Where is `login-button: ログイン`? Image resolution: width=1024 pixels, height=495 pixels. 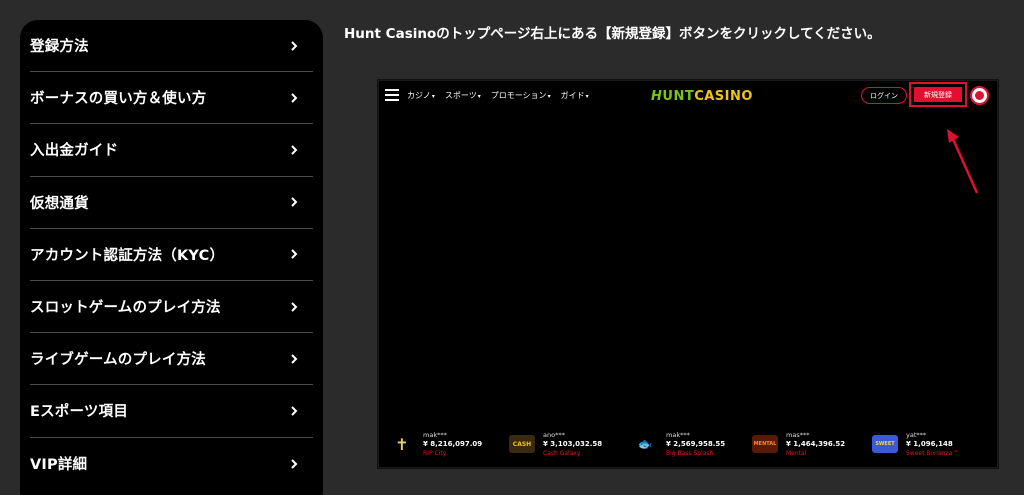
login-button: ログイン is located at coordinates (884, 95).